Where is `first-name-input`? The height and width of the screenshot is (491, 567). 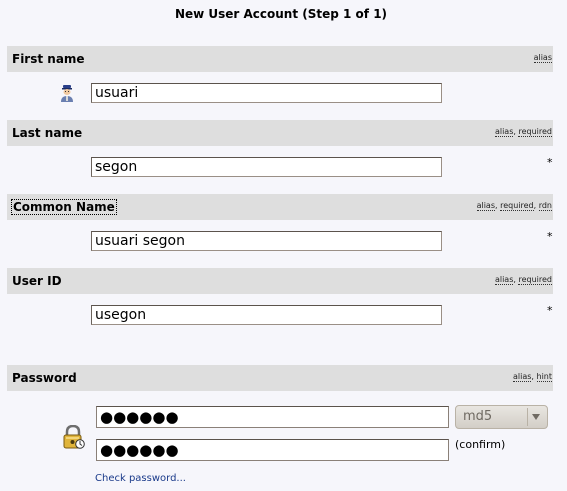
first-name-input is located at coordinates (266, 93).